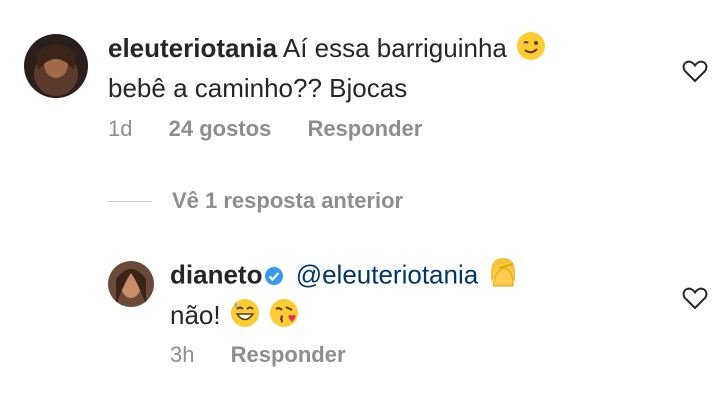 This screenshot has width=723, height=420. Describe the element at coordinates (284, 317) in the screenshot. I see `face-blowing-kiss-emoji` at that location.